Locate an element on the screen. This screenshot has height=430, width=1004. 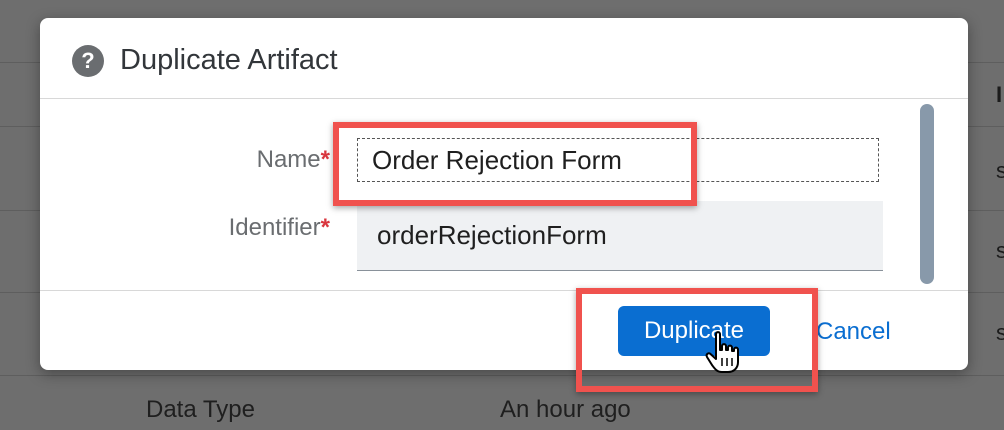
duplicate-button-highlight is located at coordinates (697, 340).